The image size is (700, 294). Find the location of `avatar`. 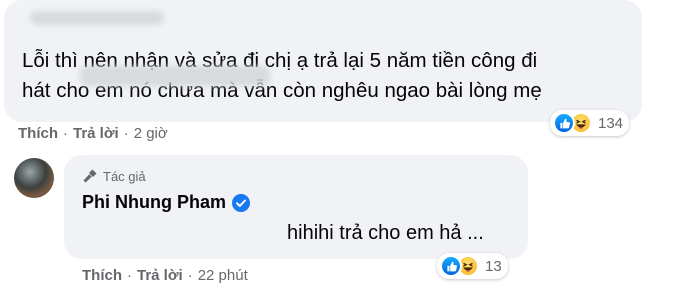

avatar is located at coordinates (34, 178).